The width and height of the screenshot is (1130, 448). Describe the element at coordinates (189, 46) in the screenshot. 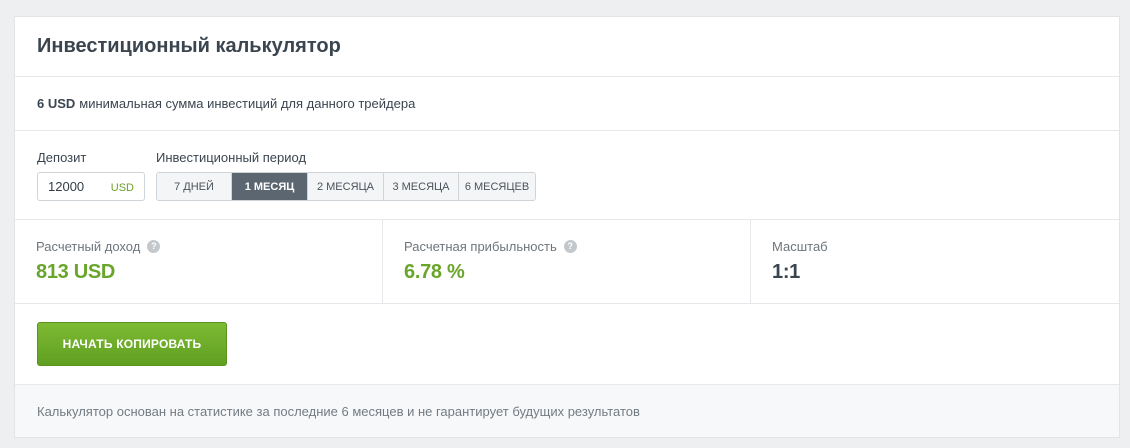

I see `page-title: Инвестиционный калькулятор` at that location.